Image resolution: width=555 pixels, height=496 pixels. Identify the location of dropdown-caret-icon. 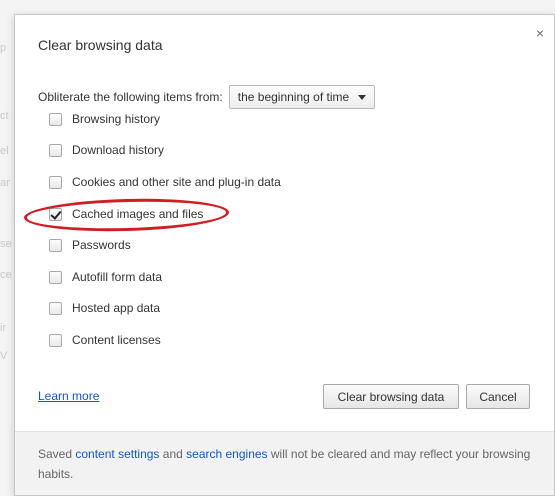
(362, 97).